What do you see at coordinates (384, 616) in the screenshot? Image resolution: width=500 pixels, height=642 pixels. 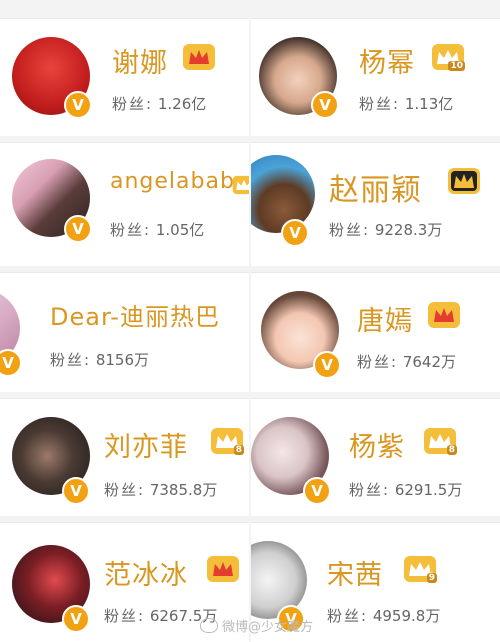 I see `fans-count: 粉丝: 4959.8万` at bounding box center [384, 616].